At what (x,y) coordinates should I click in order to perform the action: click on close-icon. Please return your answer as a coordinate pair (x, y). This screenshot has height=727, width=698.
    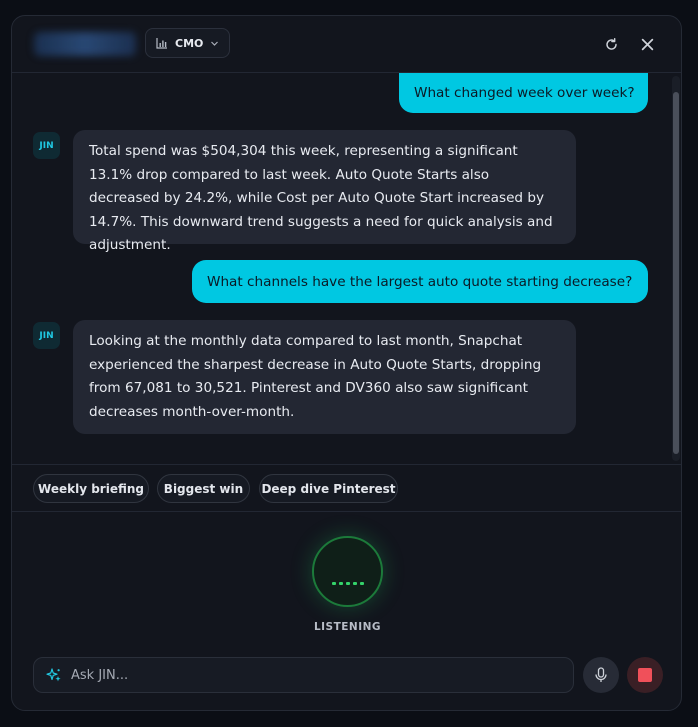
    Looking at the image, I should click on (647, 44).